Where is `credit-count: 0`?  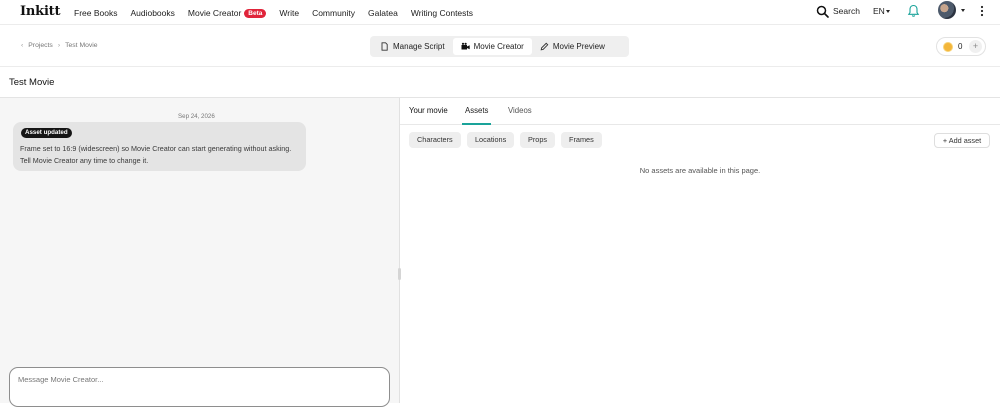
credit-count: 0 is located at coordinates (960, 46).